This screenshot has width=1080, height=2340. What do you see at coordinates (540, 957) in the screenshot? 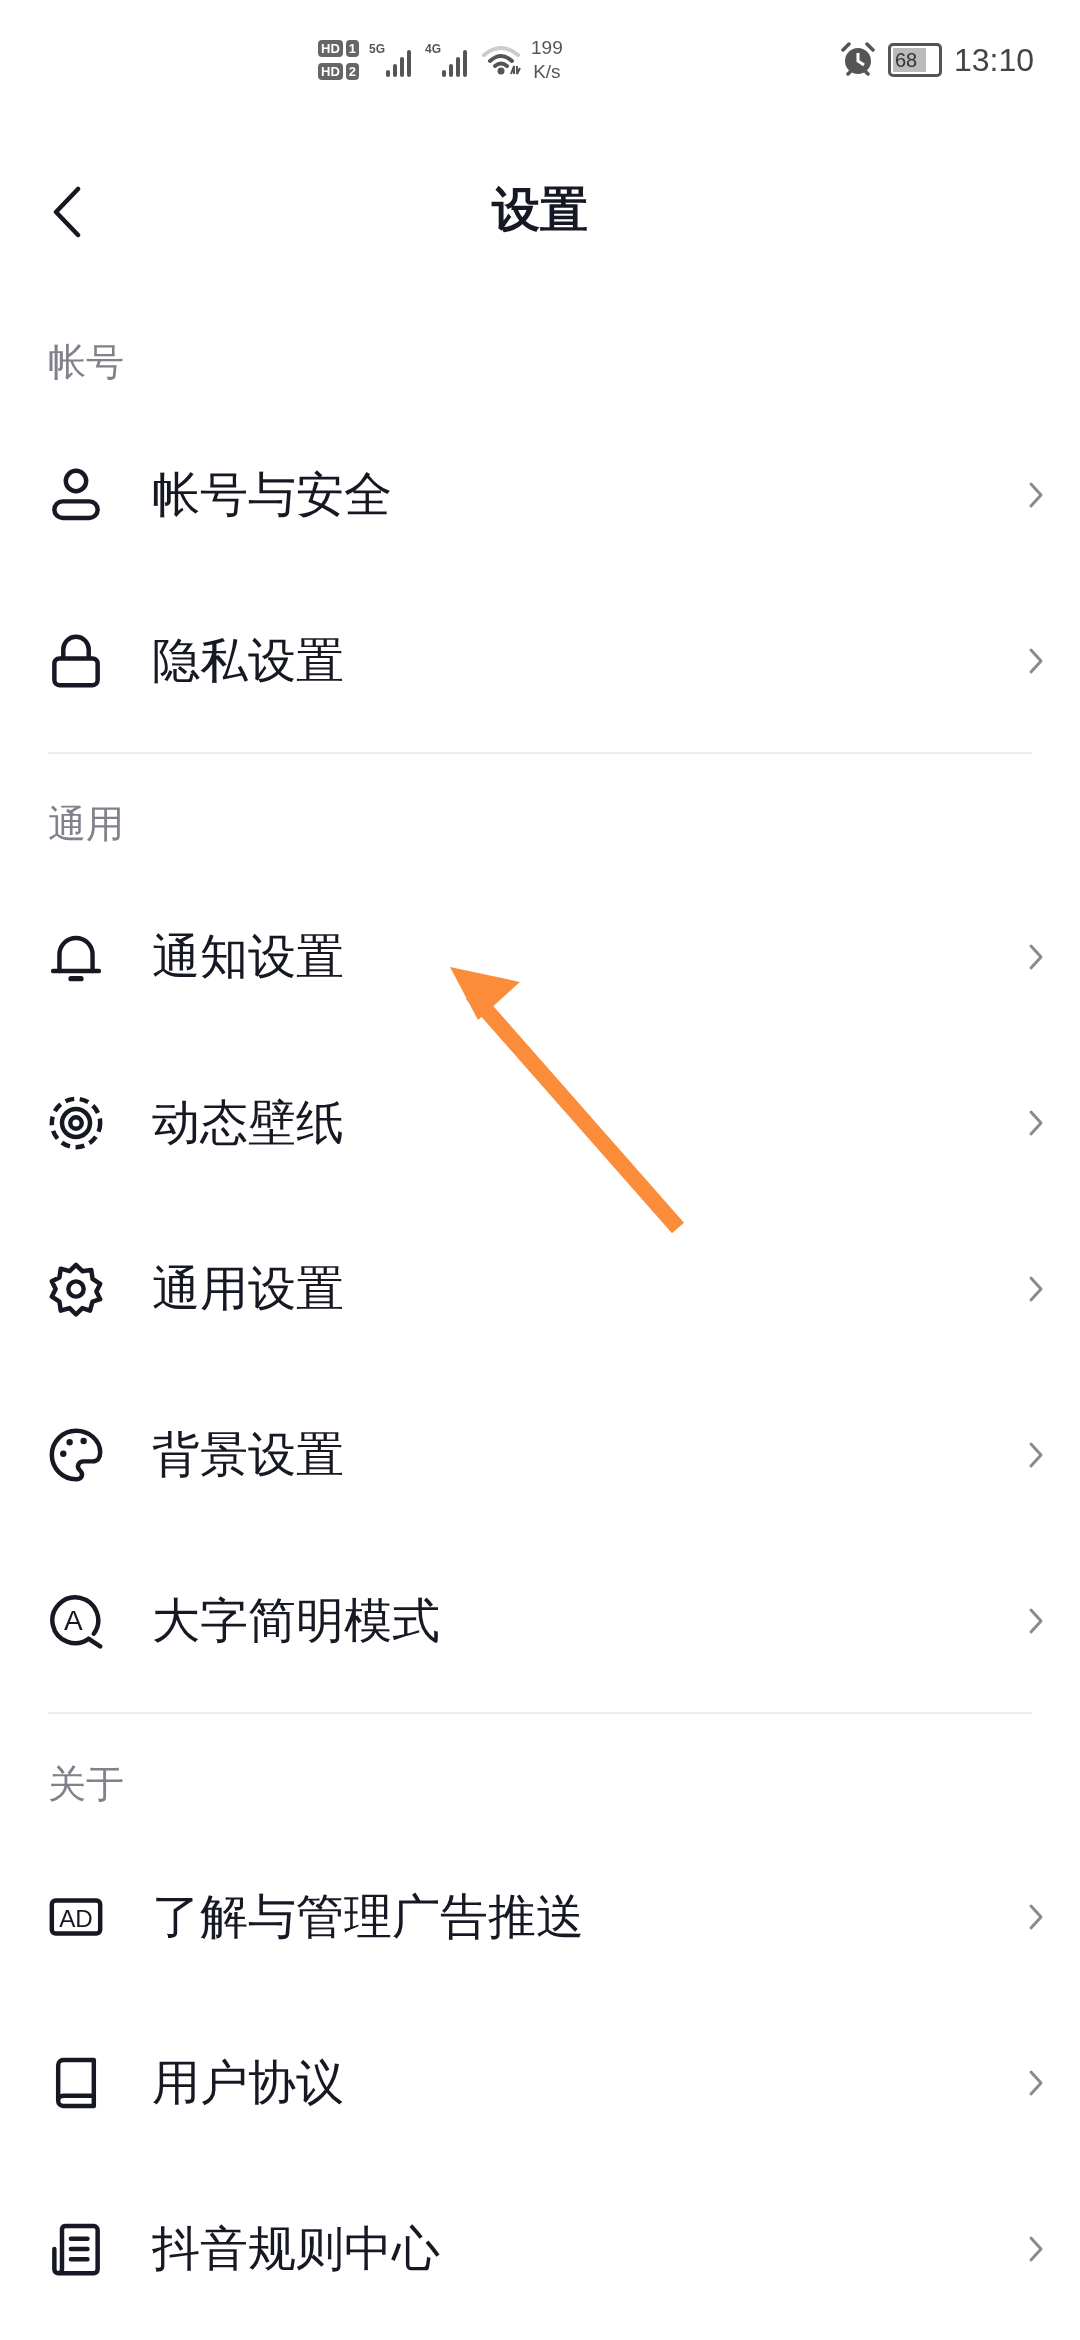
I see `settings-item: 通知设置` at bounding box center [540, 957].